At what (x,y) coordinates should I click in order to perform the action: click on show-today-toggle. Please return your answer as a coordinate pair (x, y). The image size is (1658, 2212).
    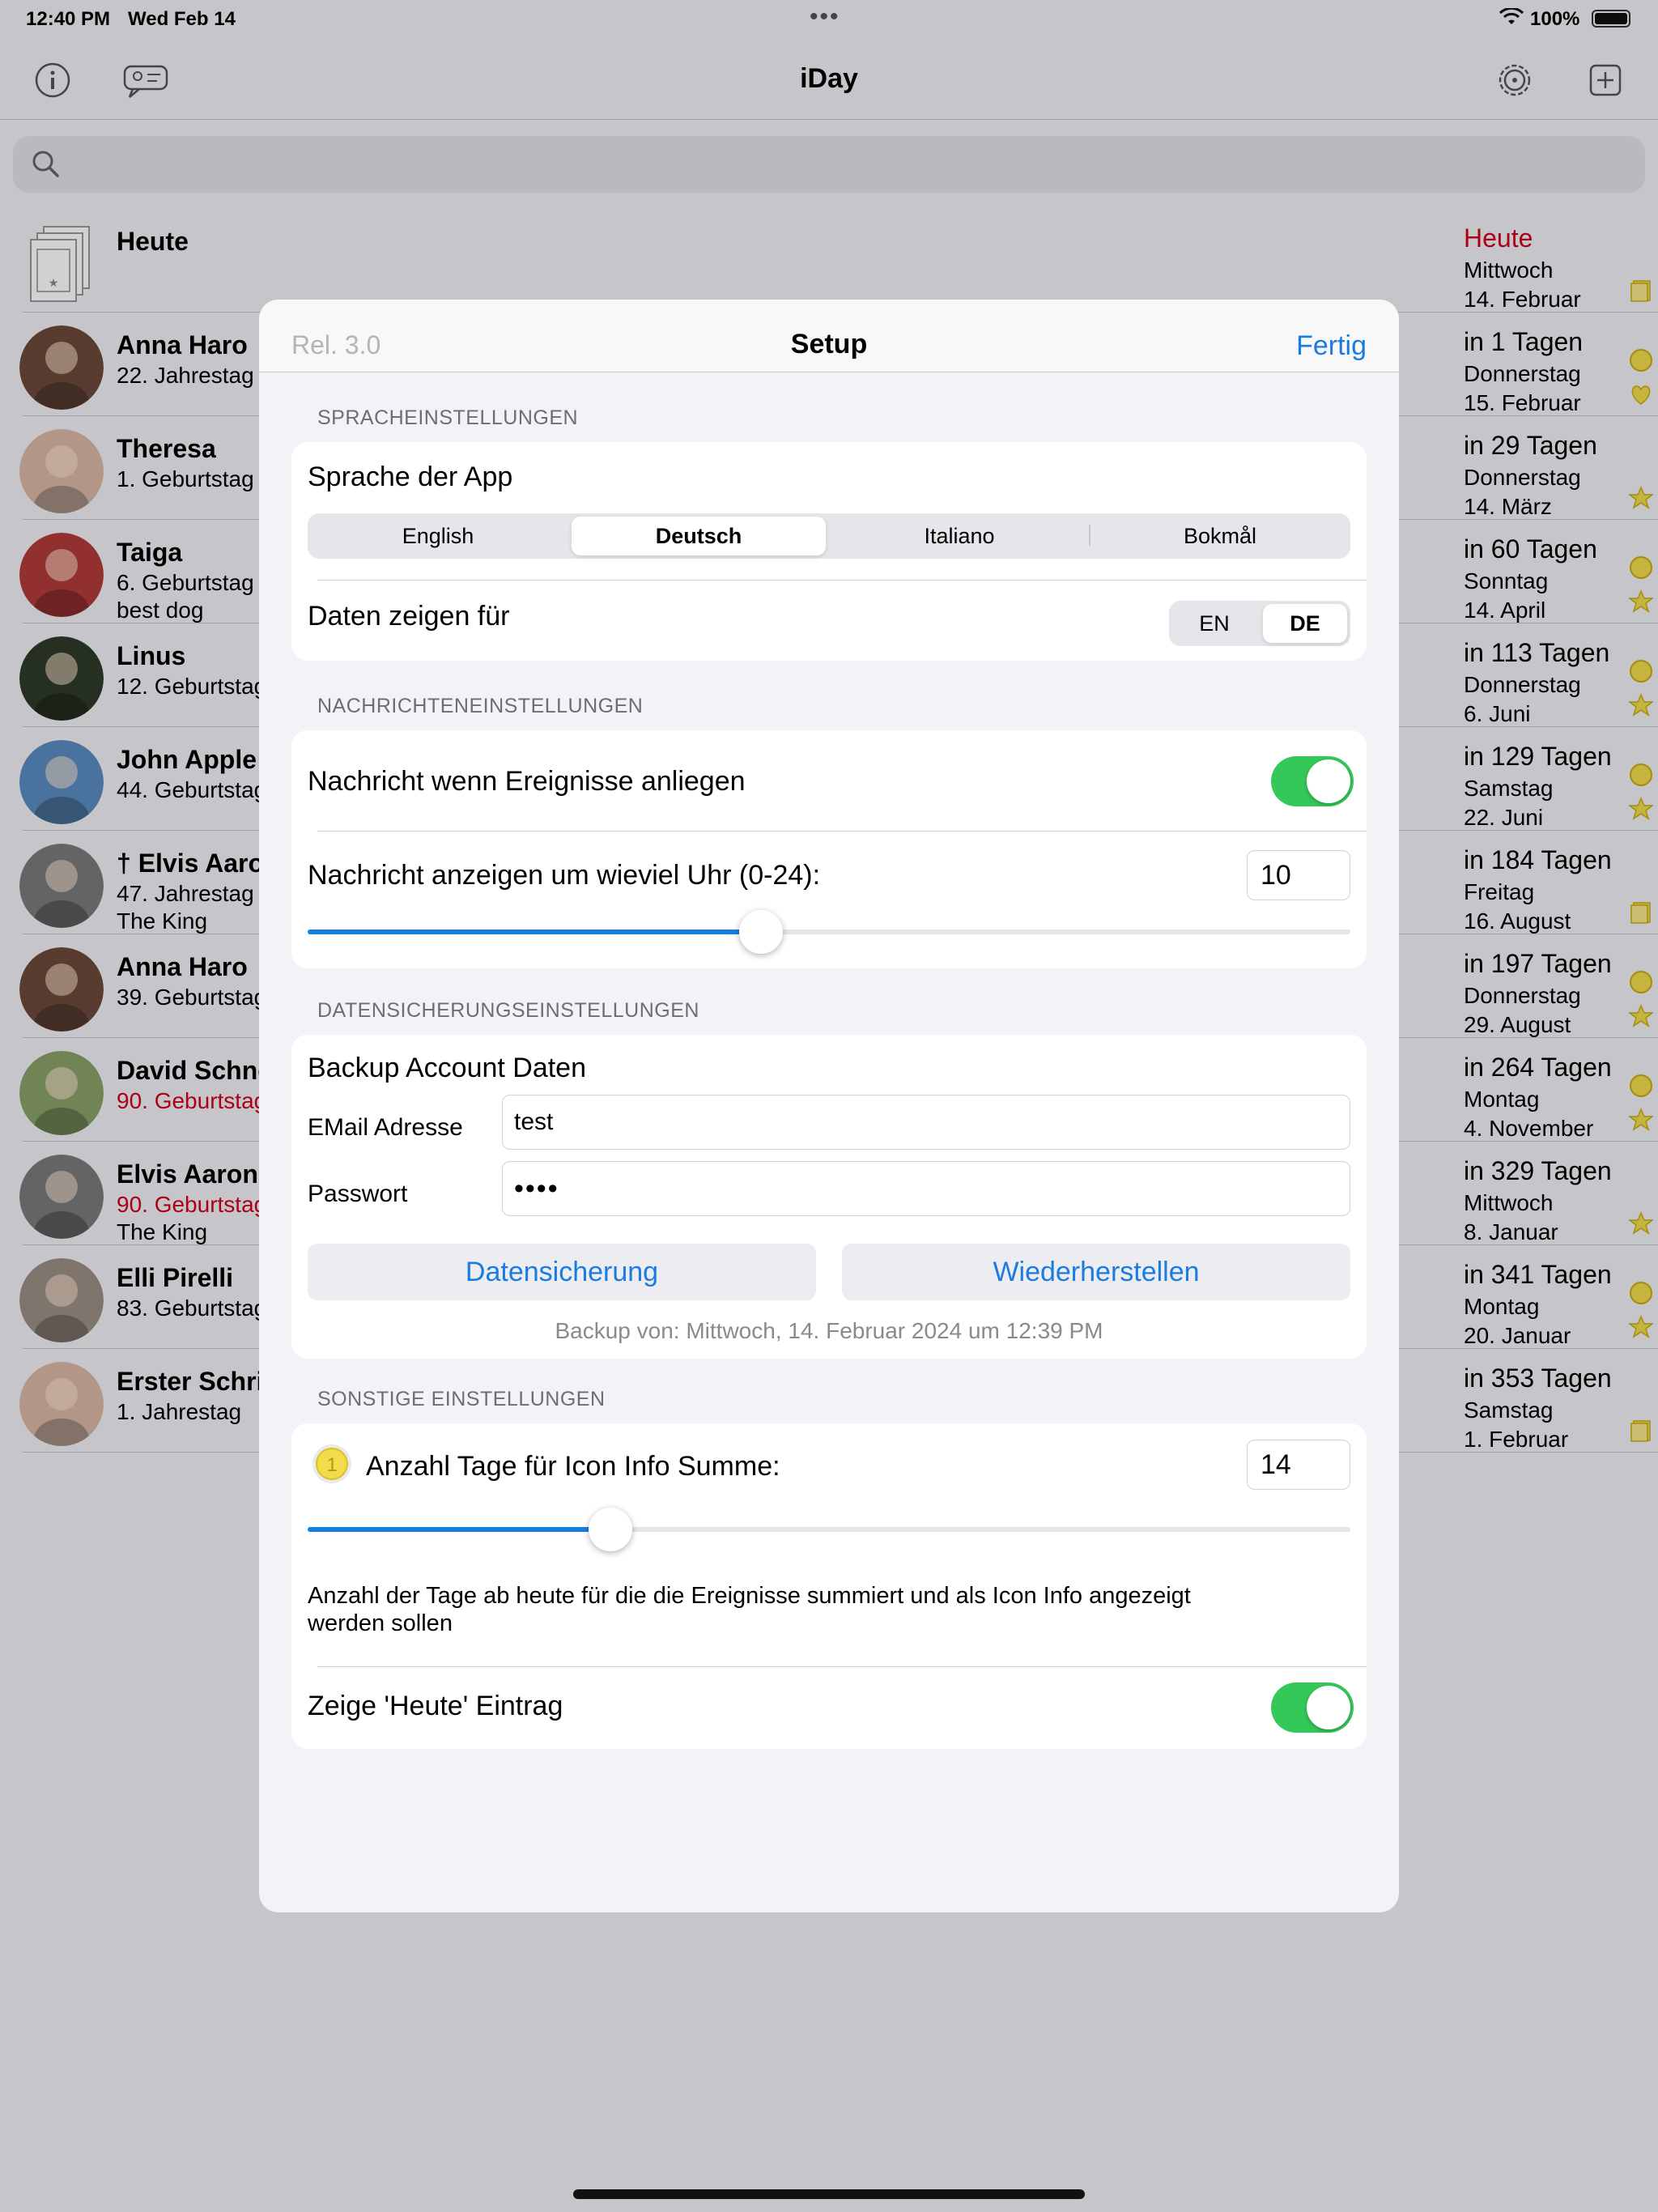
    Looking at the image, I should click on (1312, 1708).